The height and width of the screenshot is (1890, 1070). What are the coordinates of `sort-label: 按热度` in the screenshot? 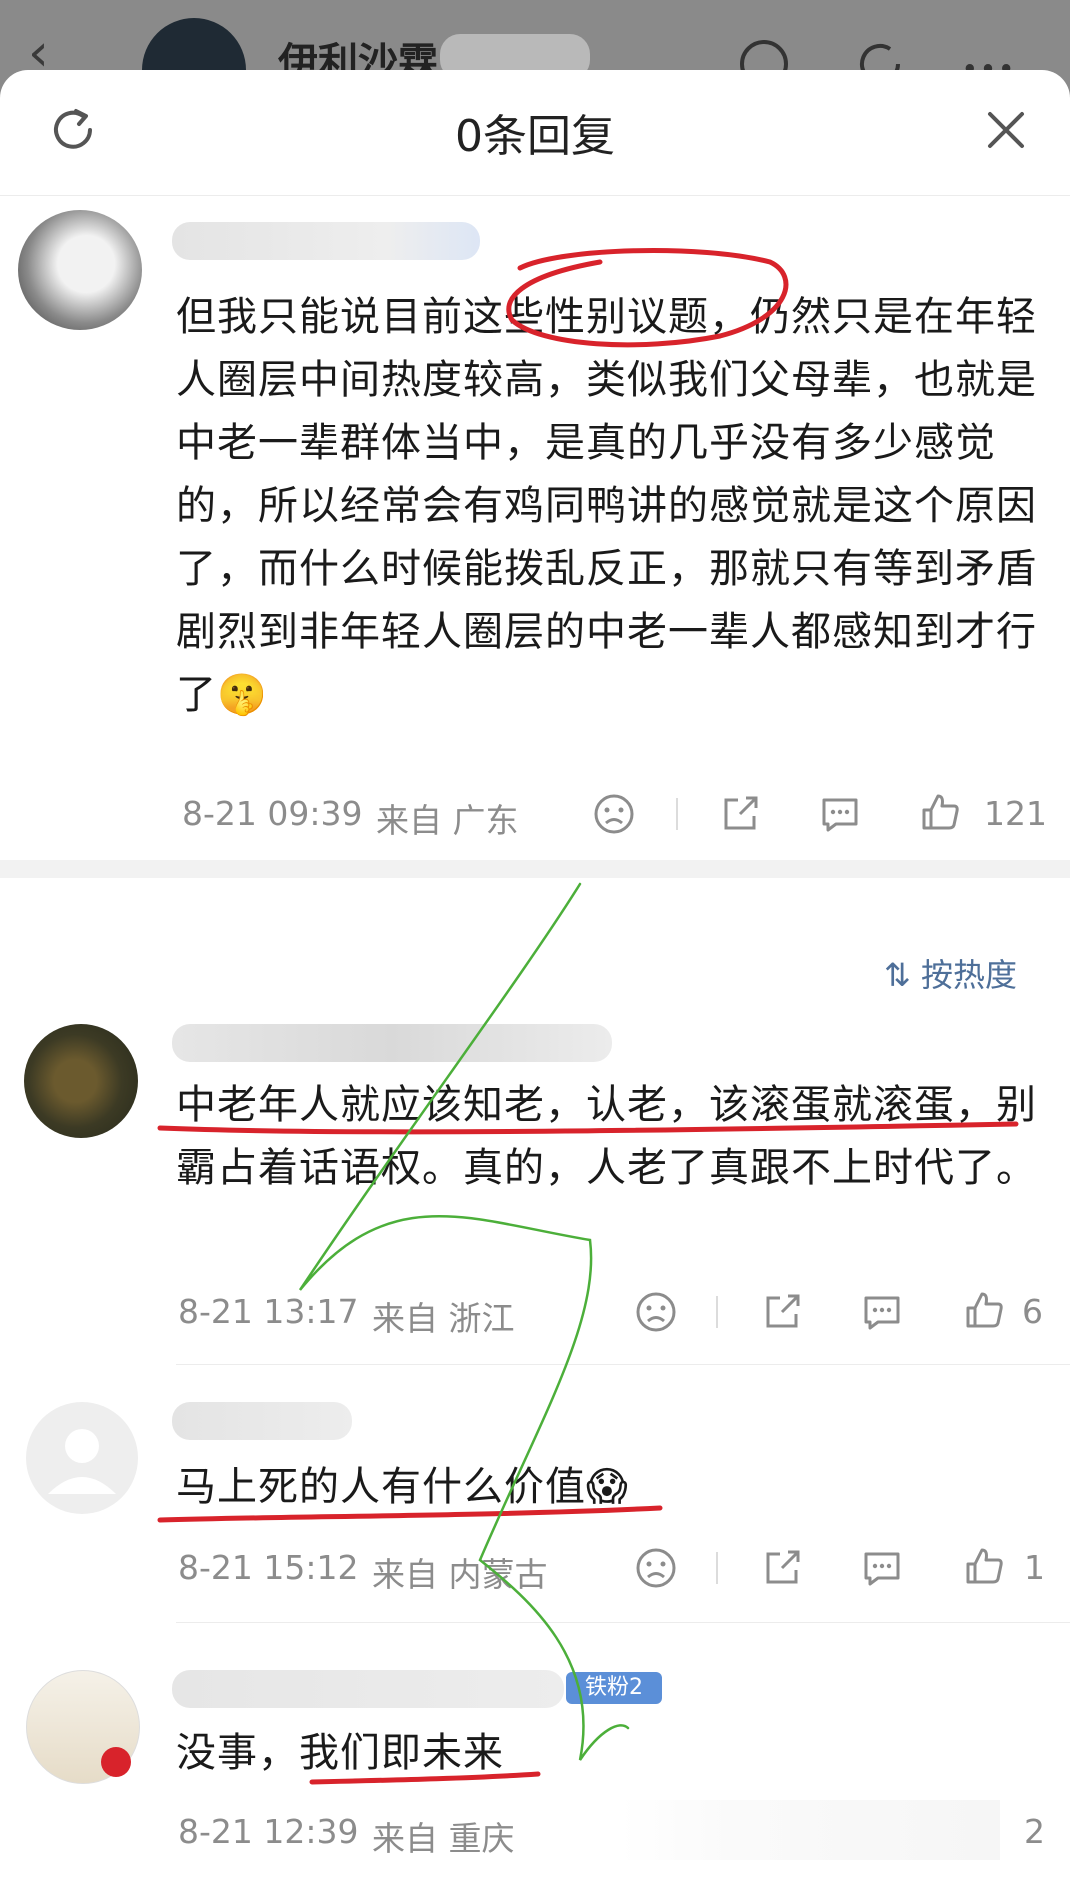 It's located at (968, 975).